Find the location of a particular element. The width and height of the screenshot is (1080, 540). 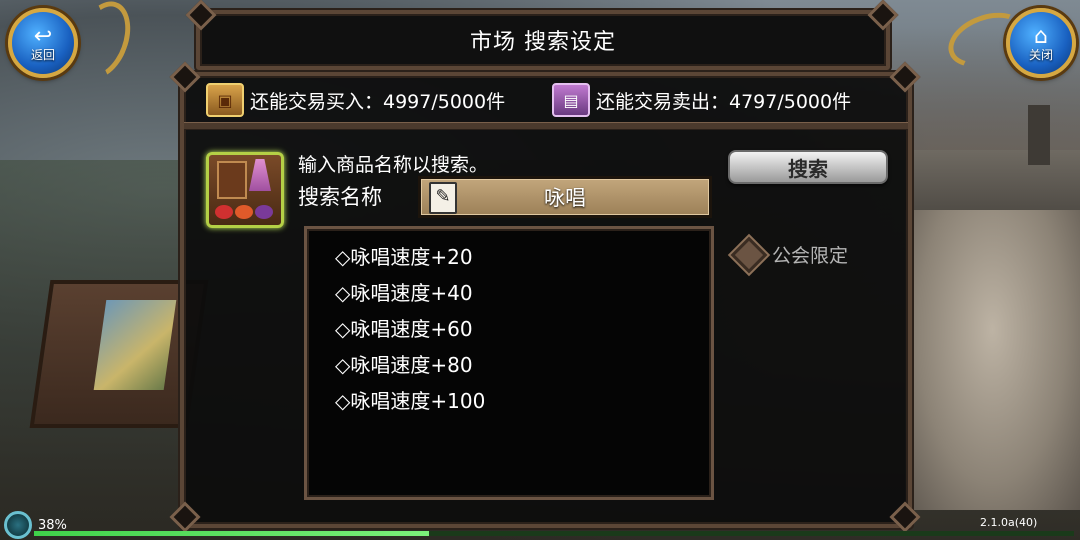

background-rock is located at coordinates (992, 360).